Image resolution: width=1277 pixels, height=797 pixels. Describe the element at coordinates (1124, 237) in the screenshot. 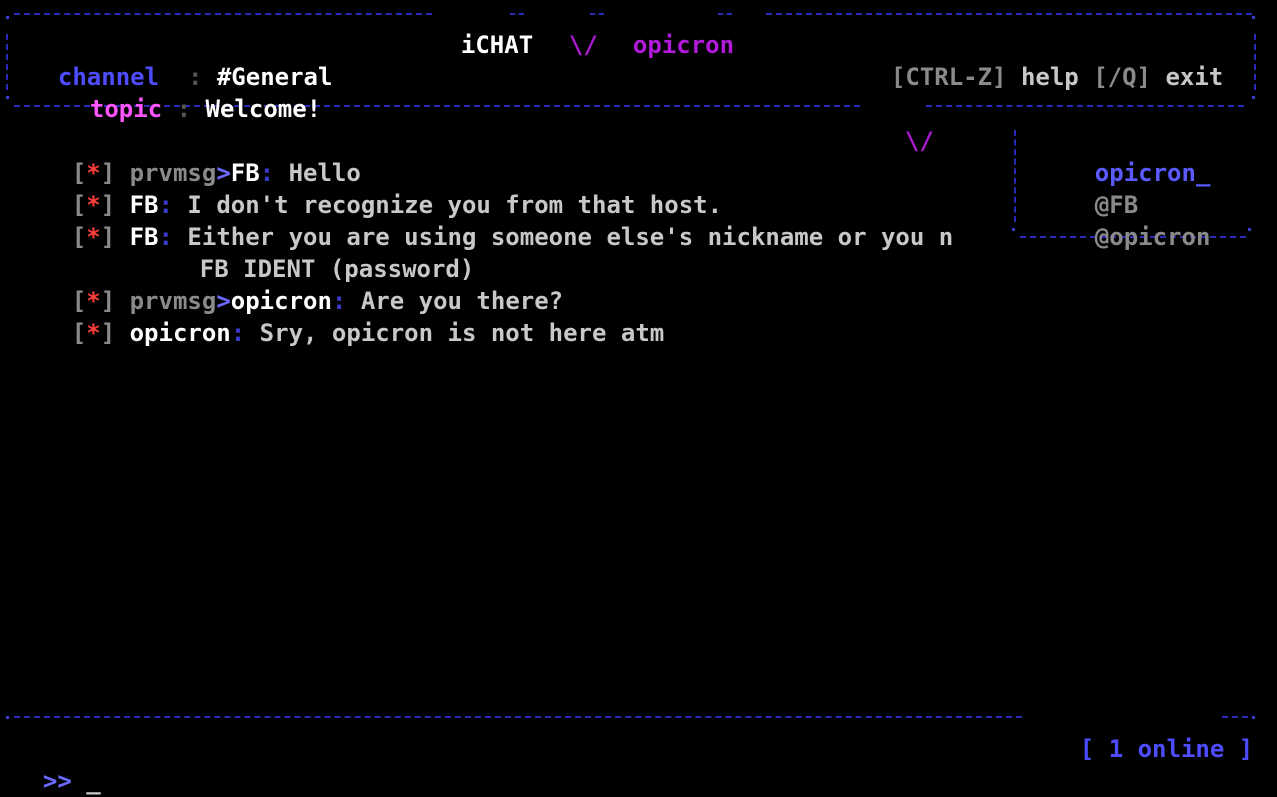

I see `userlist-item: @opicron` at that location.